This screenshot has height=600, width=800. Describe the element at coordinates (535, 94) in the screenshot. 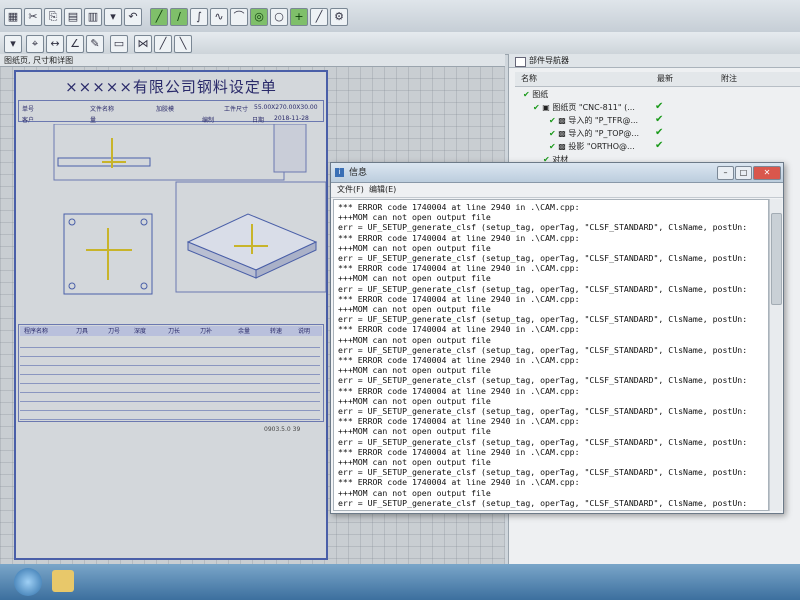

I see `tree-item-drawing: ✔ 图纸` at that location.